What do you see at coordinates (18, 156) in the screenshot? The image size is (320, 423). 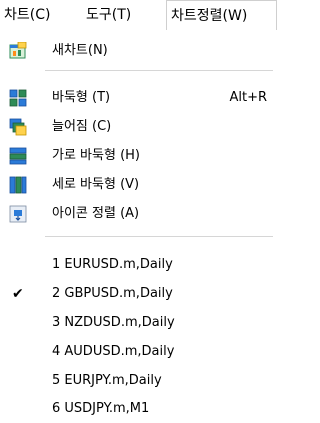 I see `tile-horizontal-icon` at bounding box center [18, 156].